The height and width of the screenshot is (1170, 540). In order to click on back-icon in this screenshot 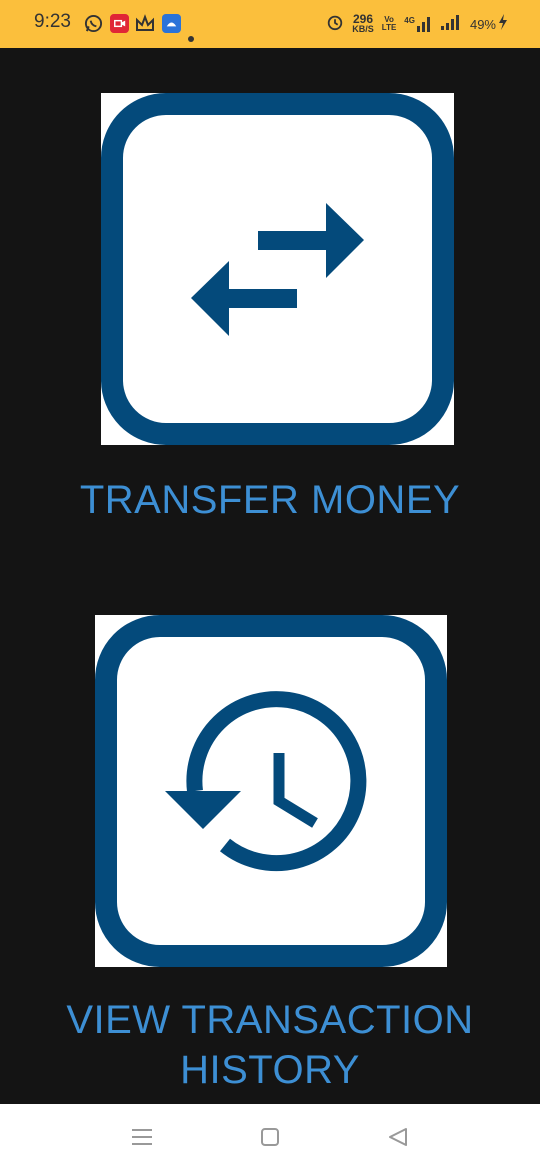, I will do `click(398, 1137)`.